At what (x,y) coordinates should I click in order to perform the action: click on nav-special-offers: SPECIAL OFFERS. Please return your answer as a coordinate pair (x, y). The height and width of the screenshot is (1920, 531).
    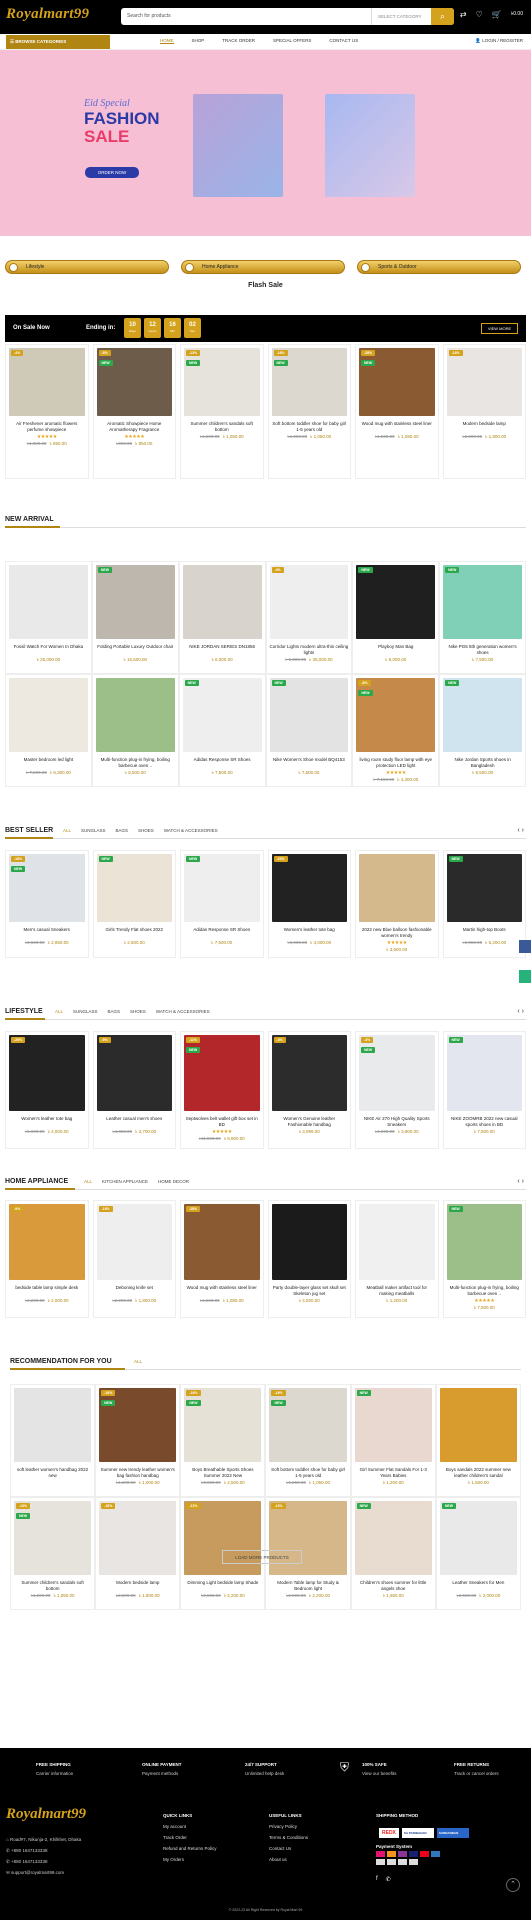
    Looking at the image, I should click on (292, 41).